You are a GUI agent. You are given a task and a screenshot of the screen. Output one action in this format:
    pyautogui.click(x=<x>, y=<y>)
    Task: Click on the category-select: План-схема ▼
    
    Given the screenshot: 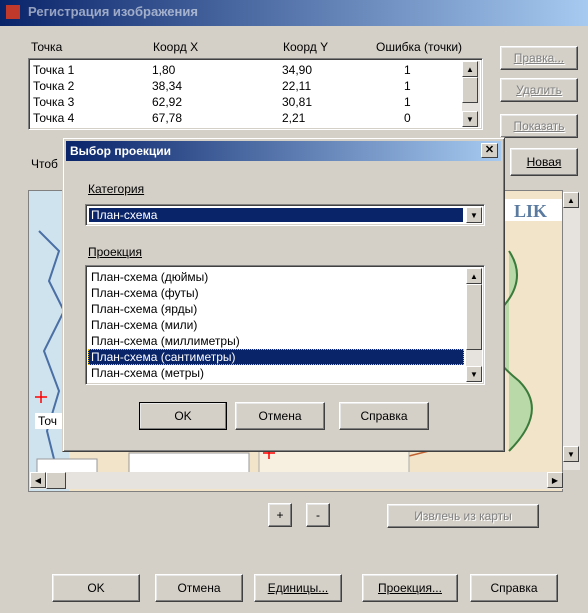 What is the action you would take?
    pyautogui.click(x=285, y=215)
    